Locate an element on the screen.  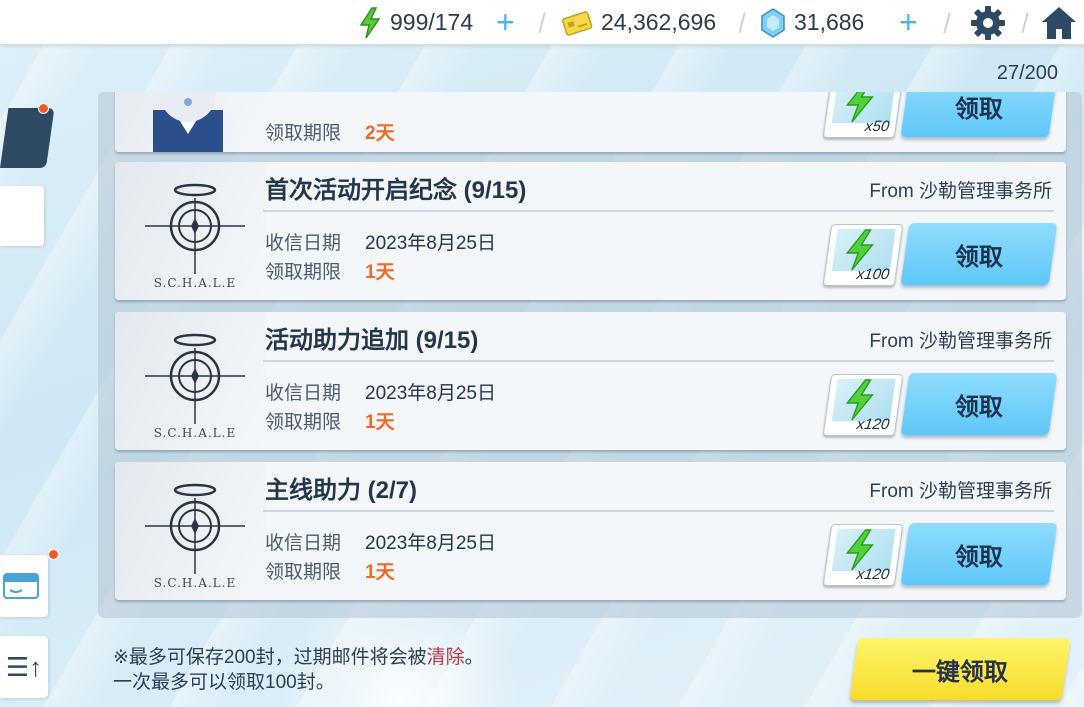
top-resource-bar: 999/174 + 24,362,696 31,686 + is located at coordinates (542, 22).